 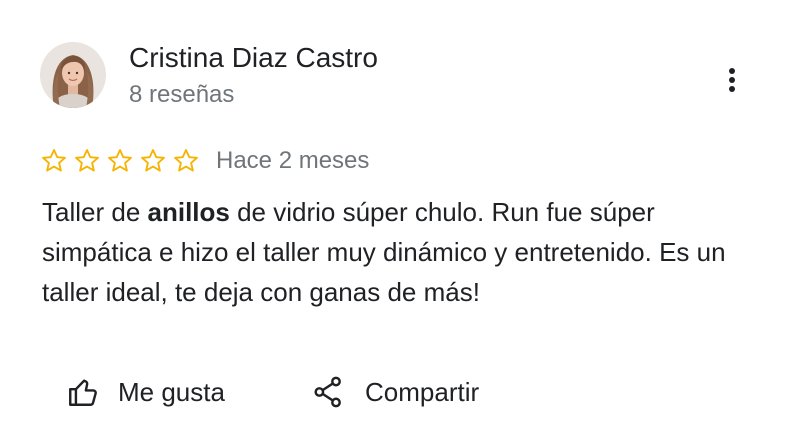 I want to click on share-label: Compartir, so click(x=422, y=392).